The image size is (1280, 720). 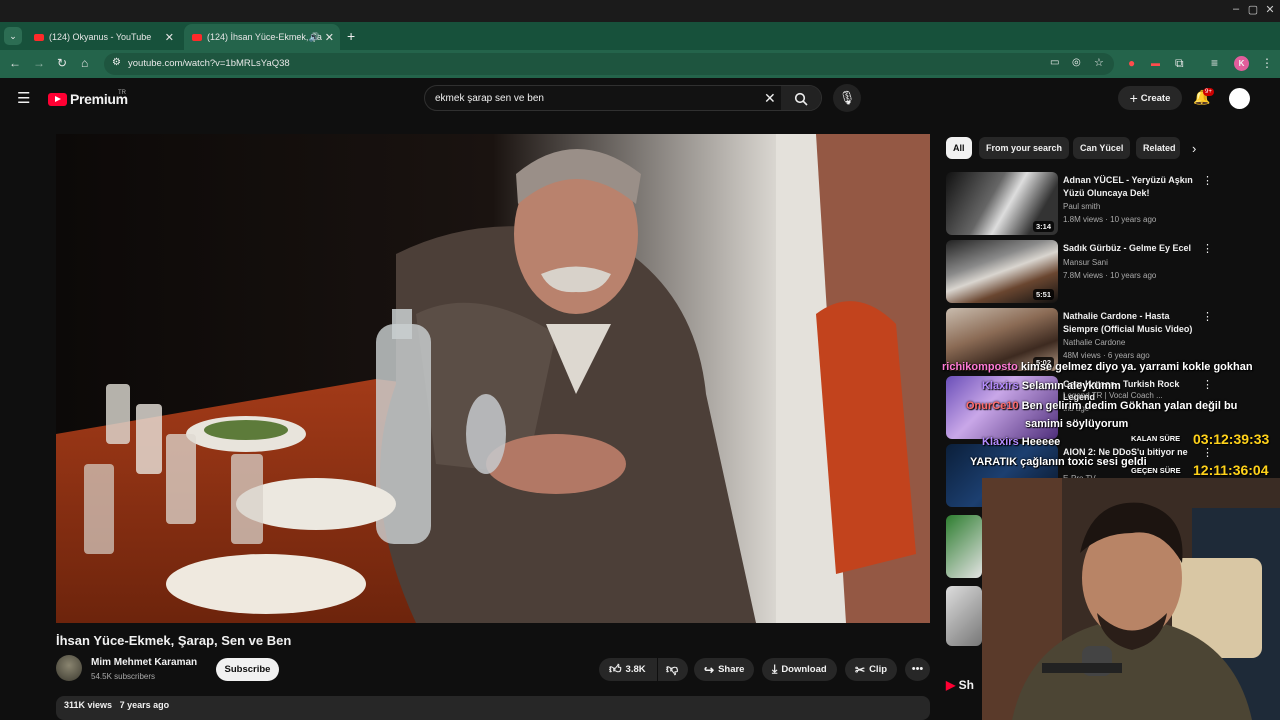 What do you see at coordinates (84, 63) in the screenshot?
I see `home-icon: ⌂` at bounding box center [84, 63].